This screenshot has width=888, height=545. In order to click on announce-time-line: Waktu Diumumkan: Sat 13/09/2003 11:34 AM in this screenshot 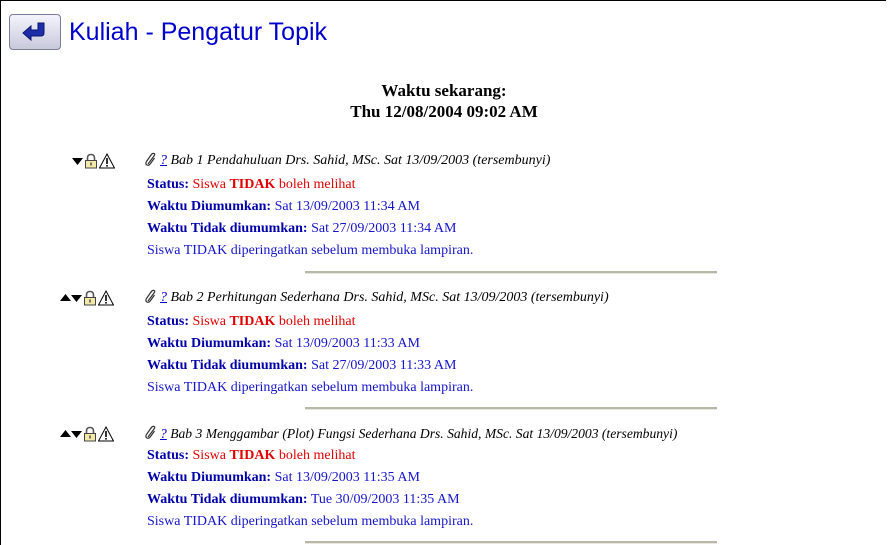, I will do `click(283, 207)`.